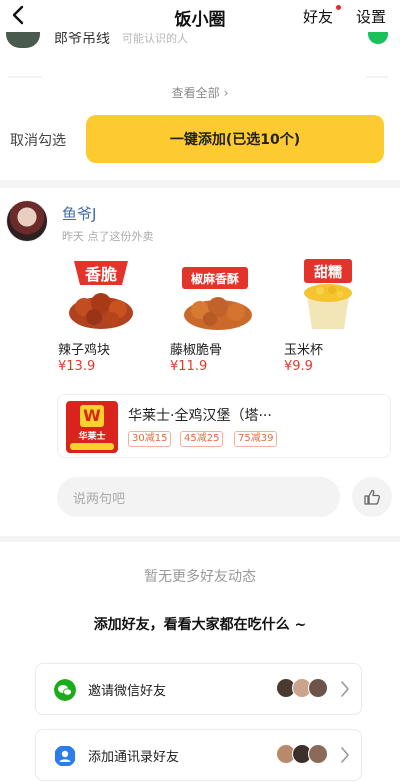 This screenshot has width=400, height=783. Describe the element at coordinates (38, 140) in the screenshot. I see `cancel-selection-button: 取消勾选` at that location.